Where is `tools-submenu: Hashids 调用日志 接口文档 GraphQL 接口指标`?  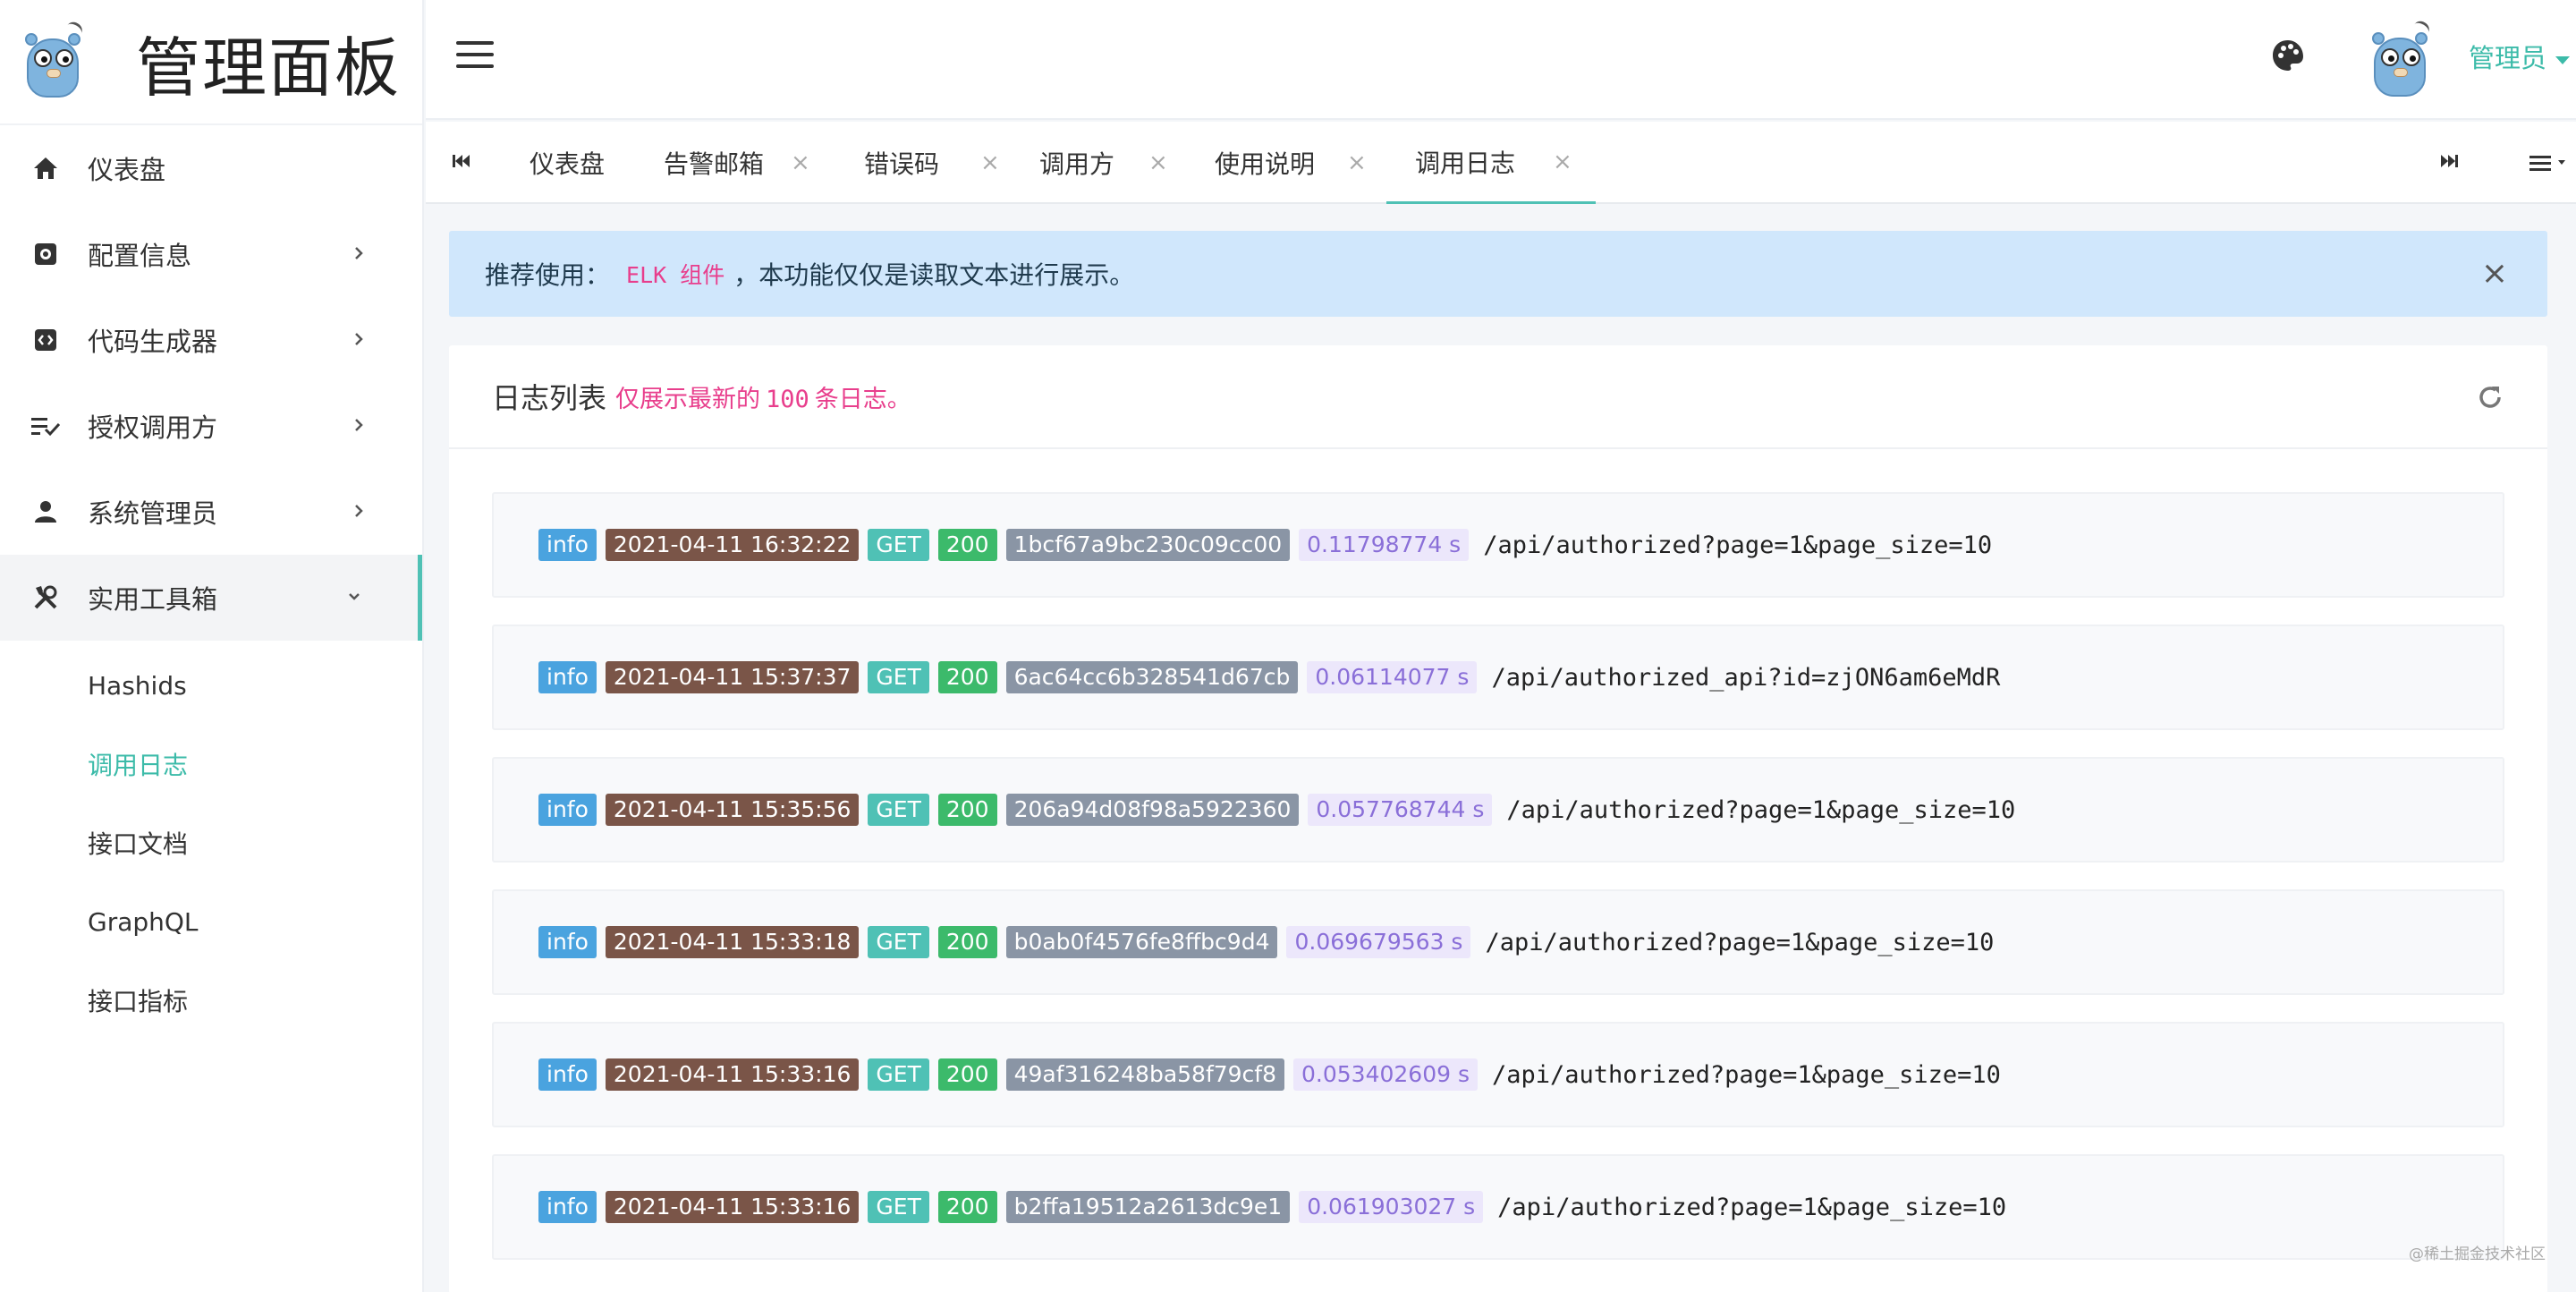 tools-submenu: Hashids 调用日志 接口文档 GraphQL 接口指标 is located at coordinates (211, 840).